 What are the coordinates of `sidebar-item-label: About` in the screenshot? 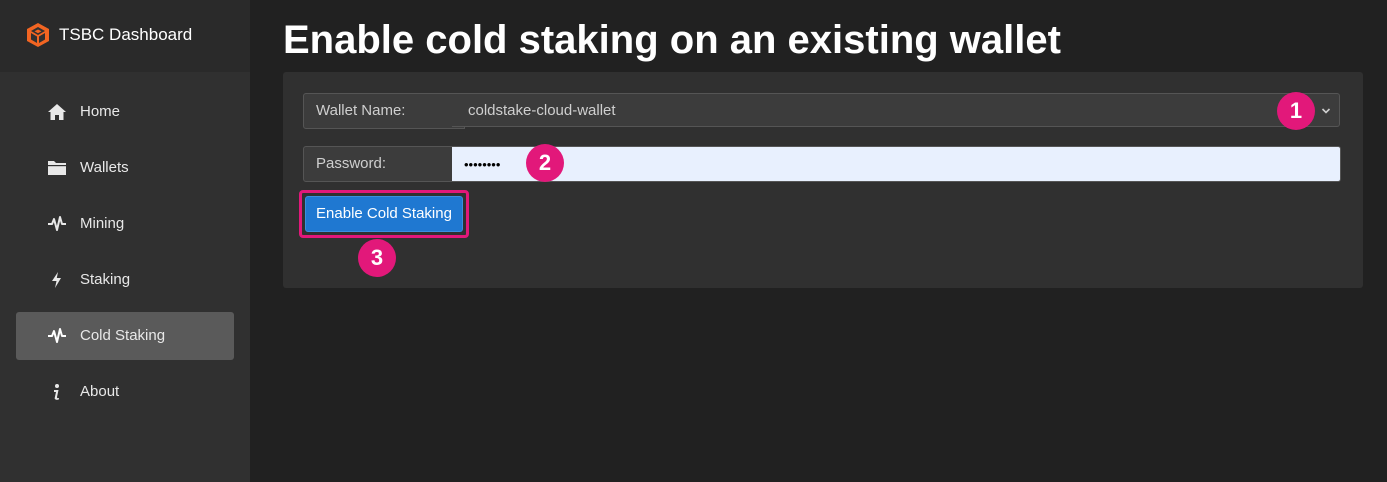 It's located at (100, 391).